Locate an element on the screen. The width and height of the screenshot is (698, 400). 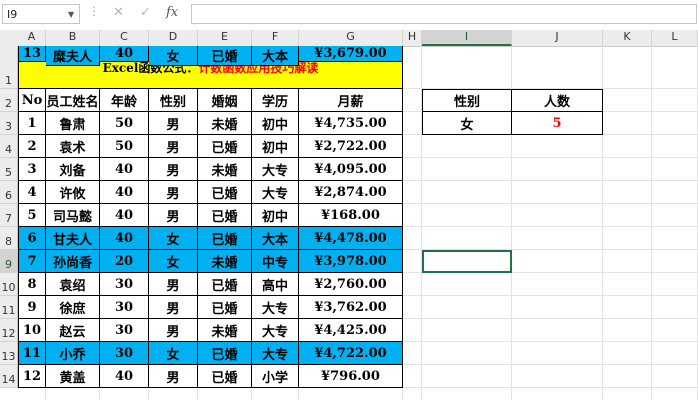
header-education: 学历 is located at coordinates (275, 100).